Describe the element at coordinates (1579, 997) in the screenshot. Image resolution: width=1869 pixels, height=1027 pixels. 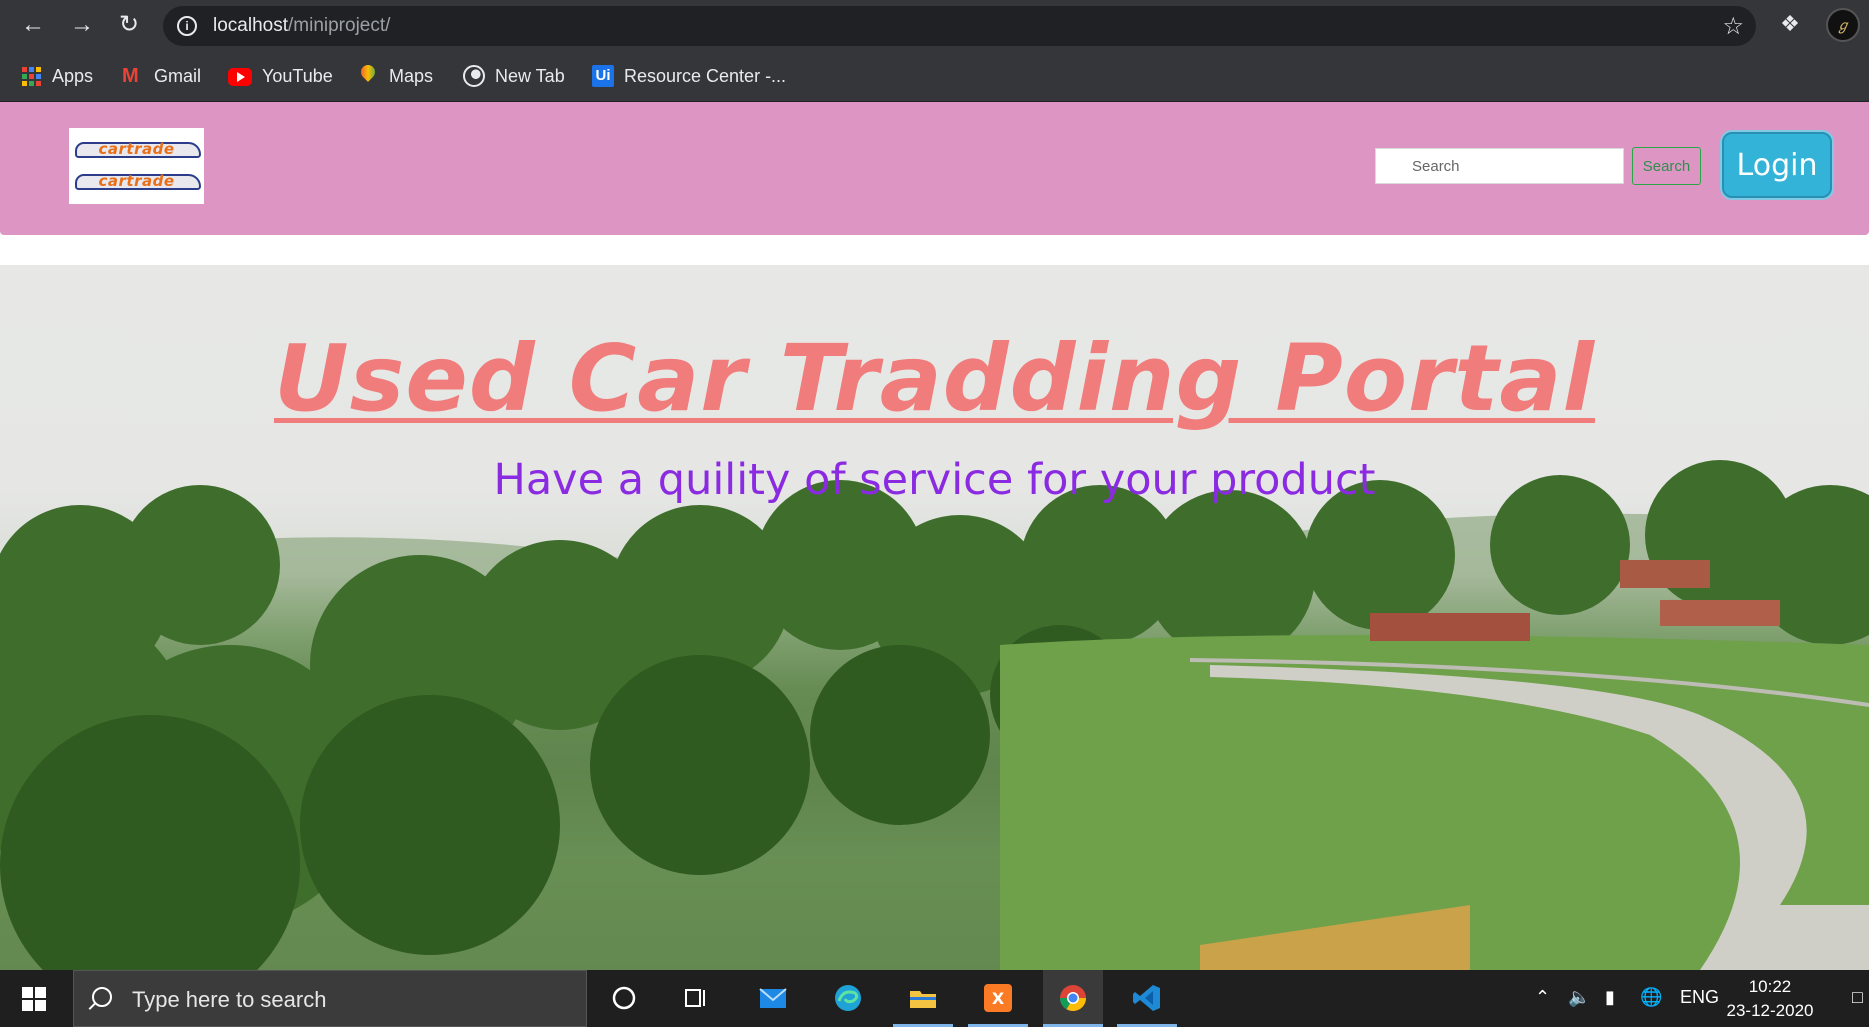
I see `volume-icon: 🔈` at that location.